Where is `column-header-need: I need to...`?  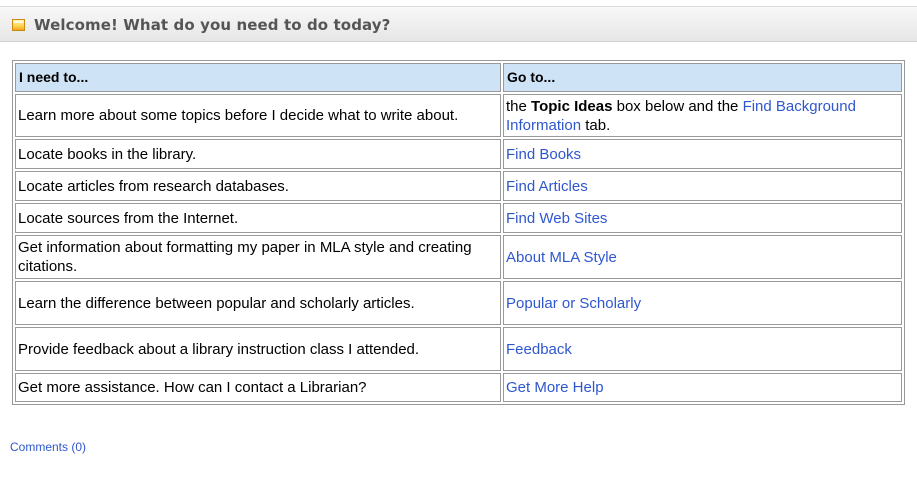 column-header-need: I need to... is located at coordinates (258, 77).